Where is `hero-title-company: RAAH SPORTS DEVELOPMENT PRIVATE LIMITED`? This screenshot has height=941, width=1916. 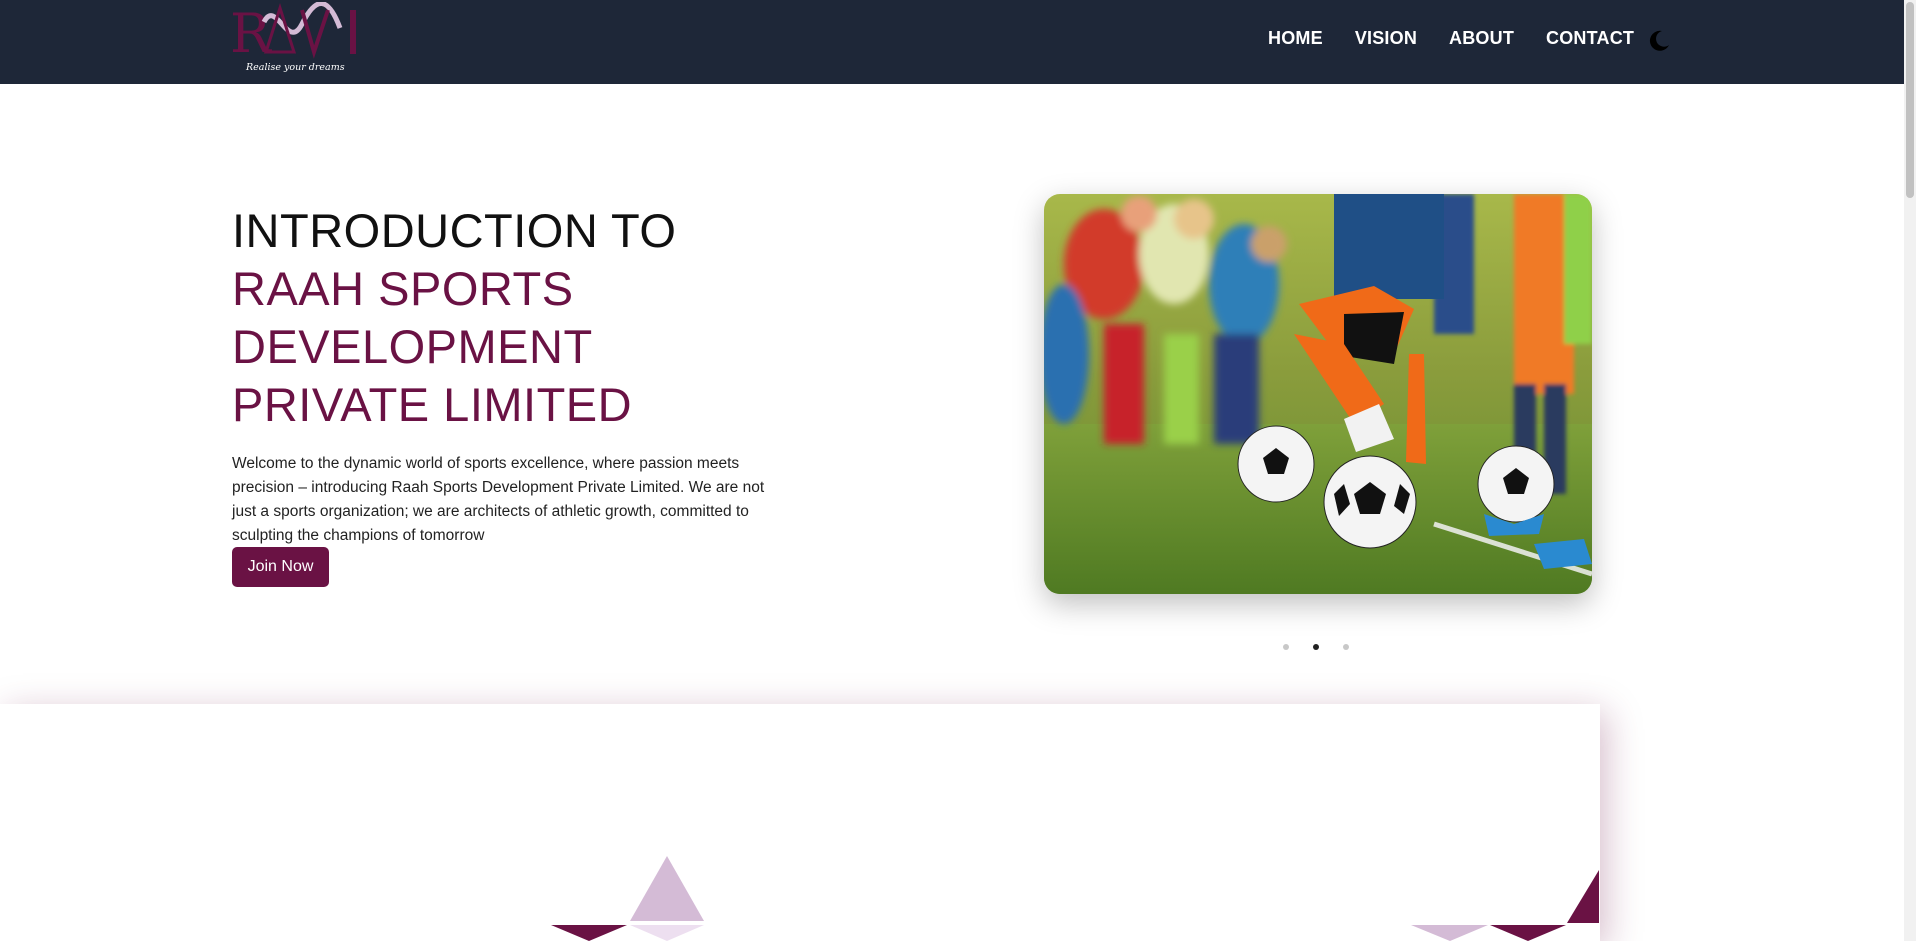 hero-title-company: RAAH SPORTS DEVELOPMENT PRIVATE LIMITED is located at coordinates (432, 346).